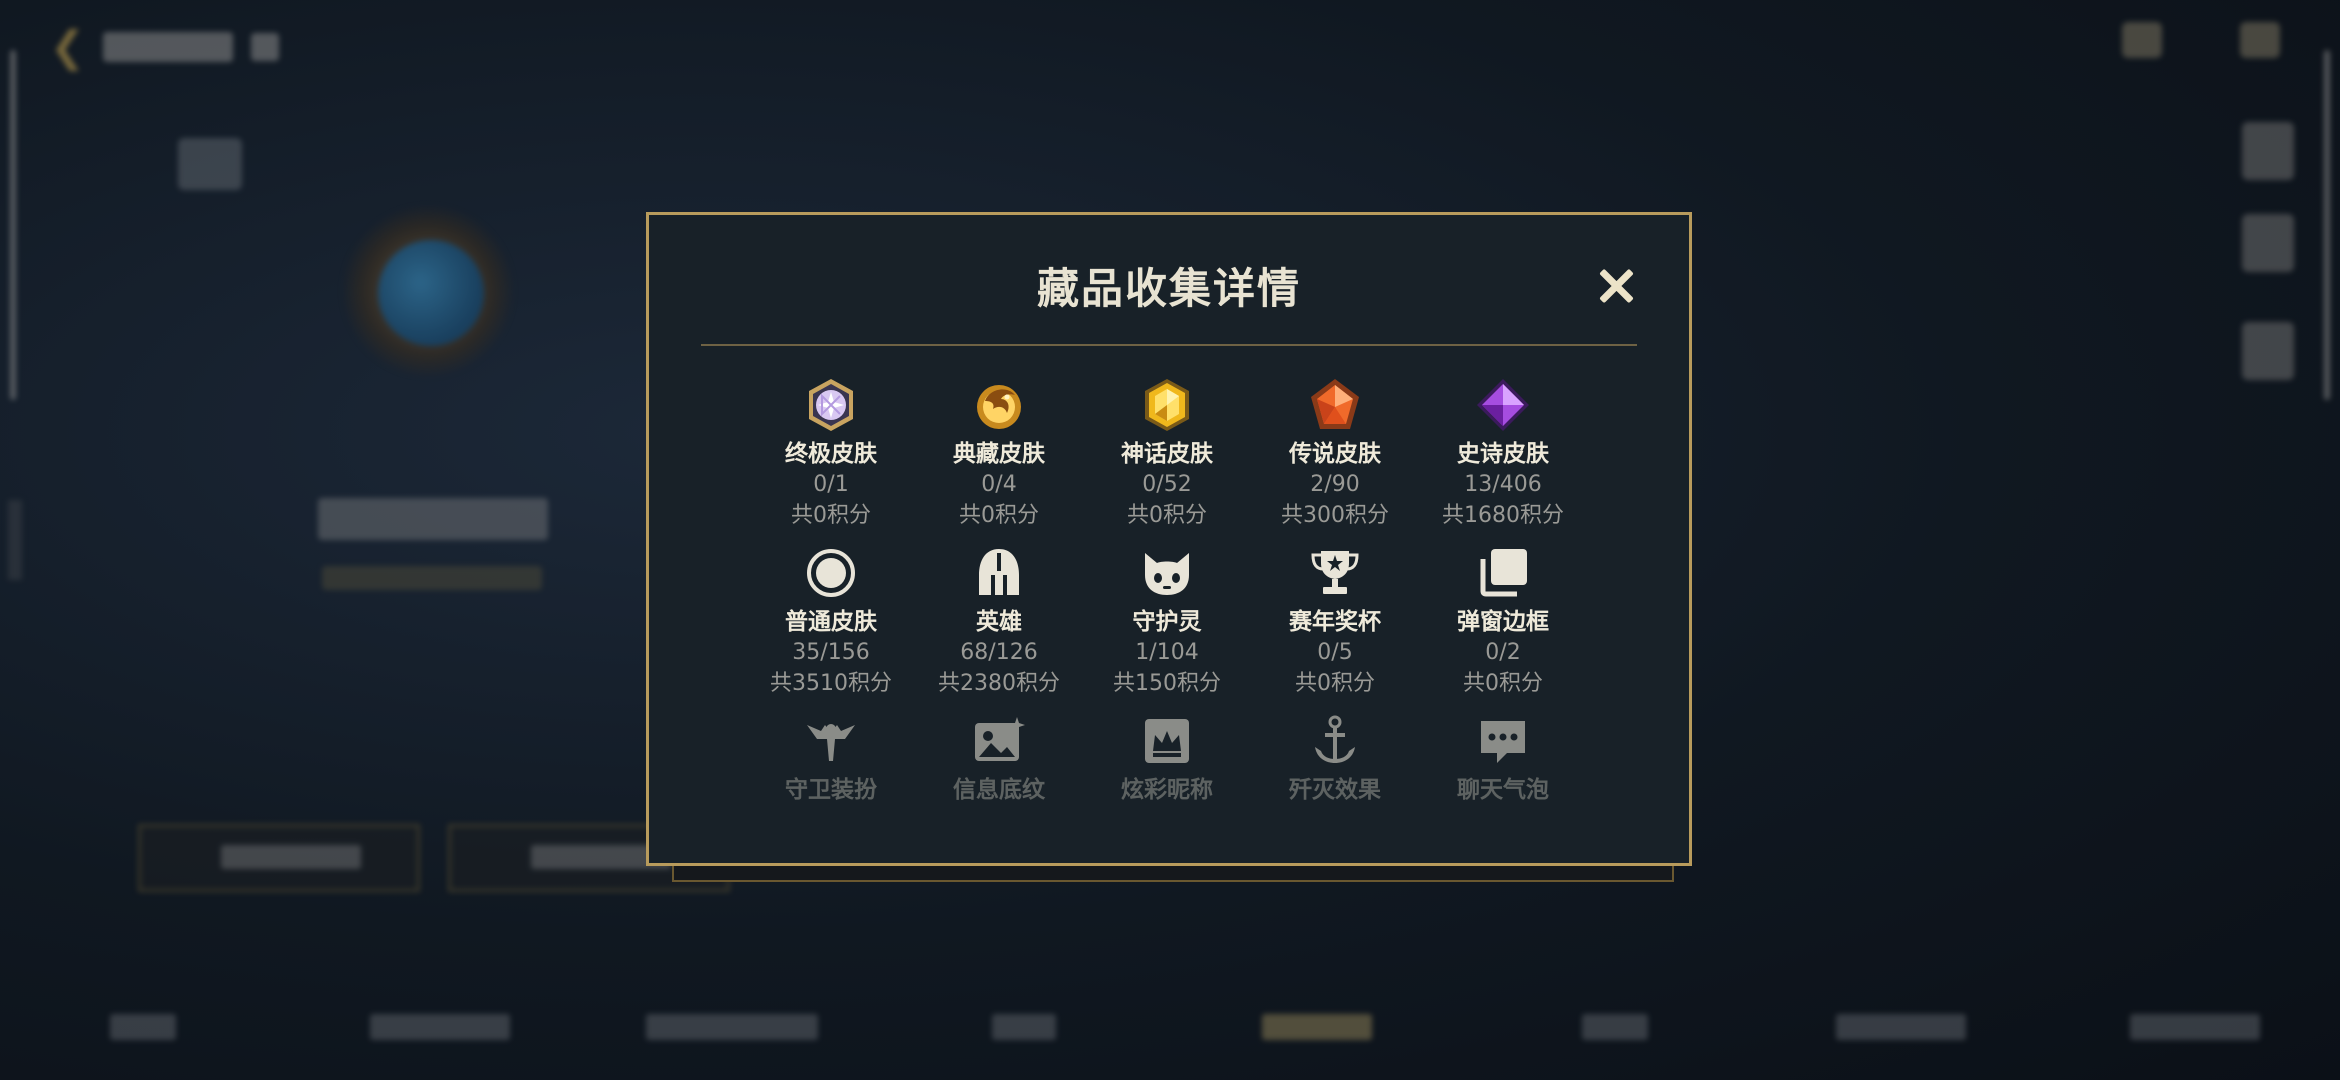 The image size is (2340, 1080). I want to click on category-mythic-skin: 神话皮肤 0/52 共0积分, so click(1167, 455).